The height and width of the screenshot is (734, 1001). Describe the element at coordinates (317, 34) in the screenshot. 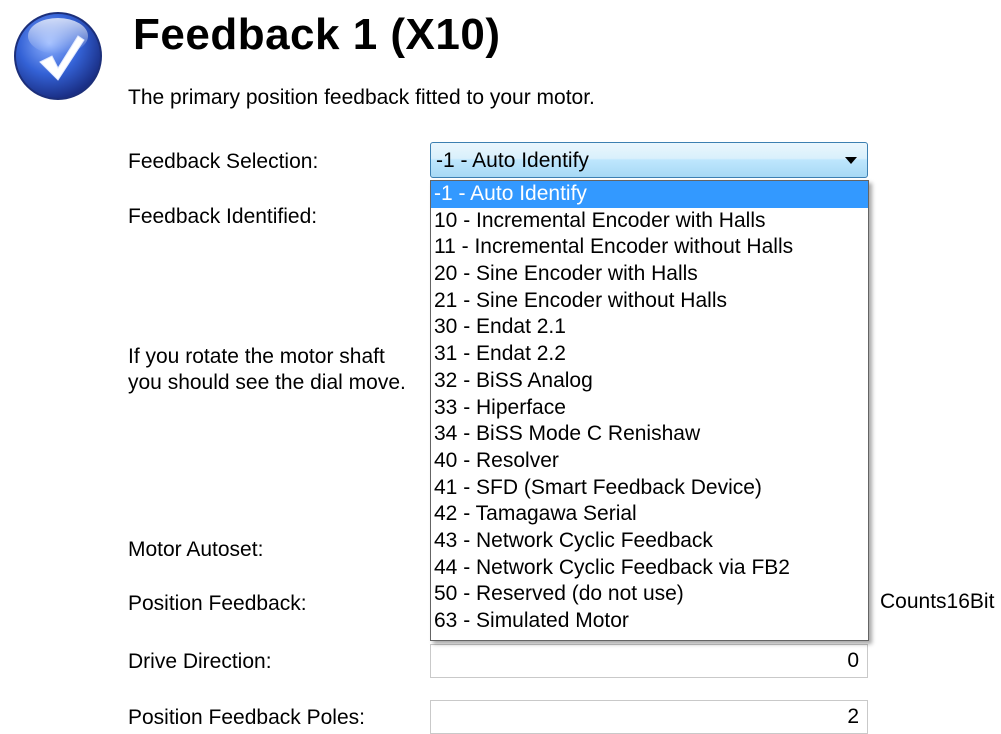

I see `page-title: Feedback 1 (X10)` at that location.